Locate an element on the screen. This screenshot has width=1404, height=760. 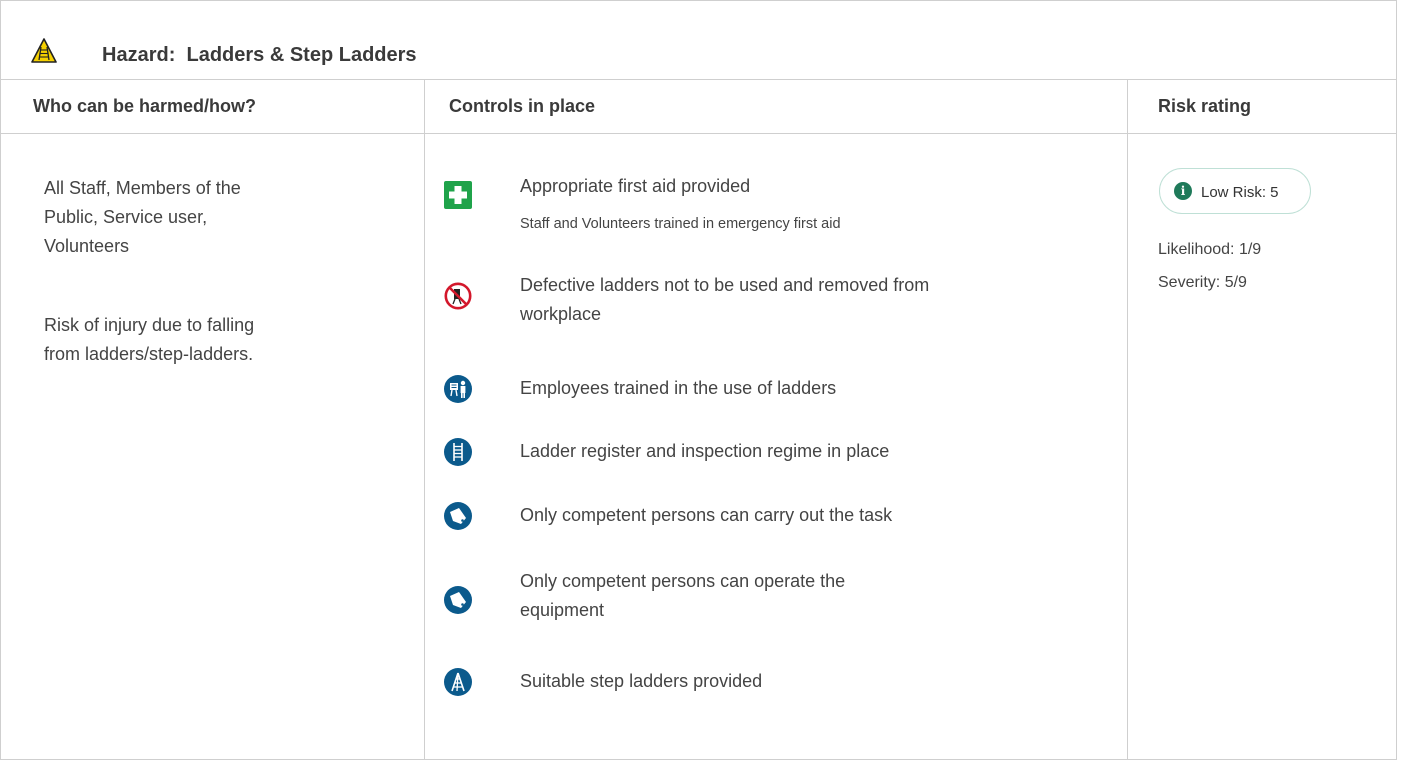
step-ladder-icon is located at coordinates (458, 682).